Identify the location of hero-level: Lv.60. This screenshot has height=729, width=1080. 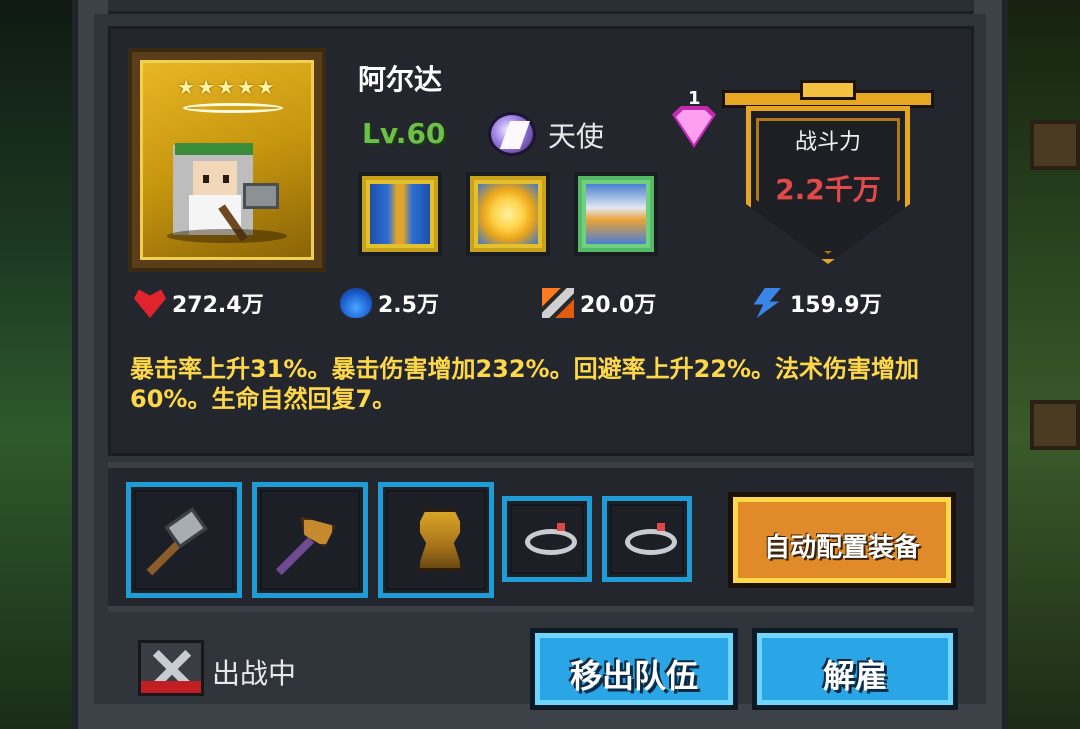
(404, 133).